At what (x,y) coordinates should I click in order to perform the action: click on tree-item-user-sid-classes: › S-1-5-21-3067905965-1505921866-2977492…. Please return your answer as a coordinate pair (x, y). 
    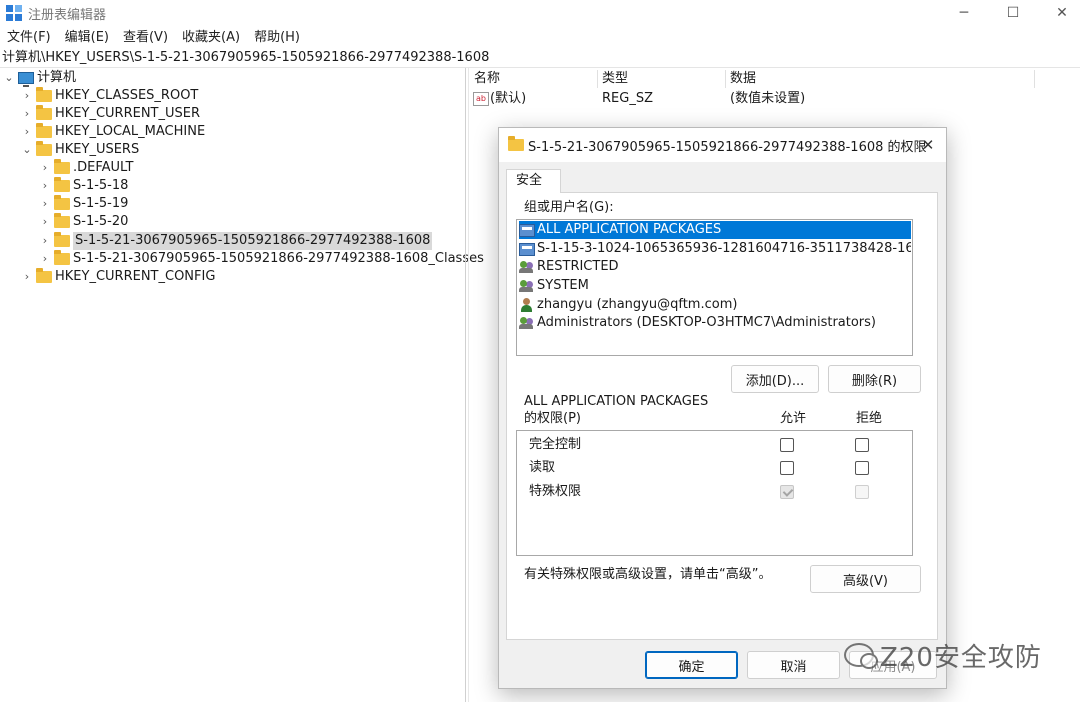
    Looking at the image, I should click on (262, 259).